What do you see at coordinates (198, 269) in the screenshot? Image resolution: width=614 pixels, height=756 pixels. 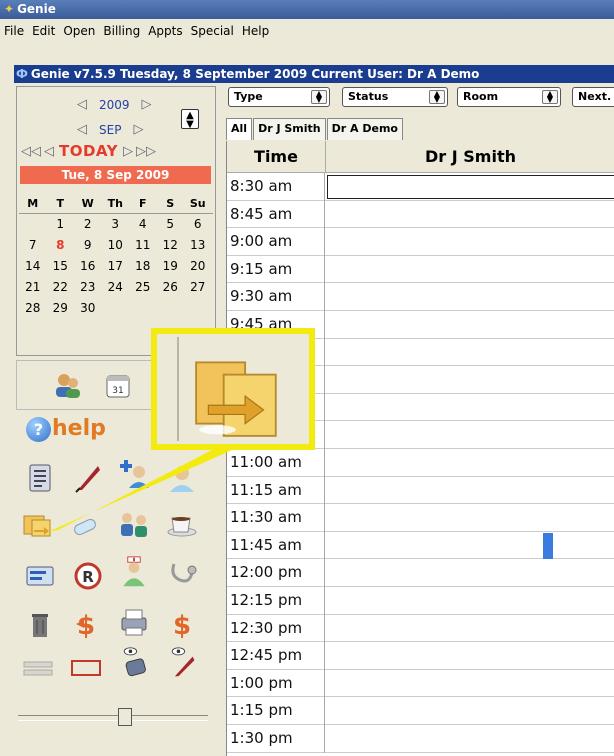 I see `calendar-day: 20` at bounding box center [198, 269].